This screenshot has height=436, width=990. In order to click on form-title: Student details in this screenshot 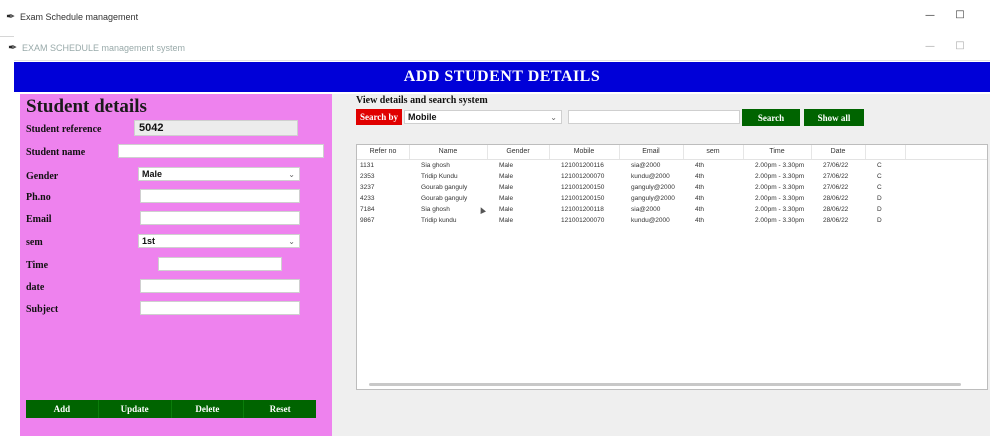, I will do `click(86, 106)`.